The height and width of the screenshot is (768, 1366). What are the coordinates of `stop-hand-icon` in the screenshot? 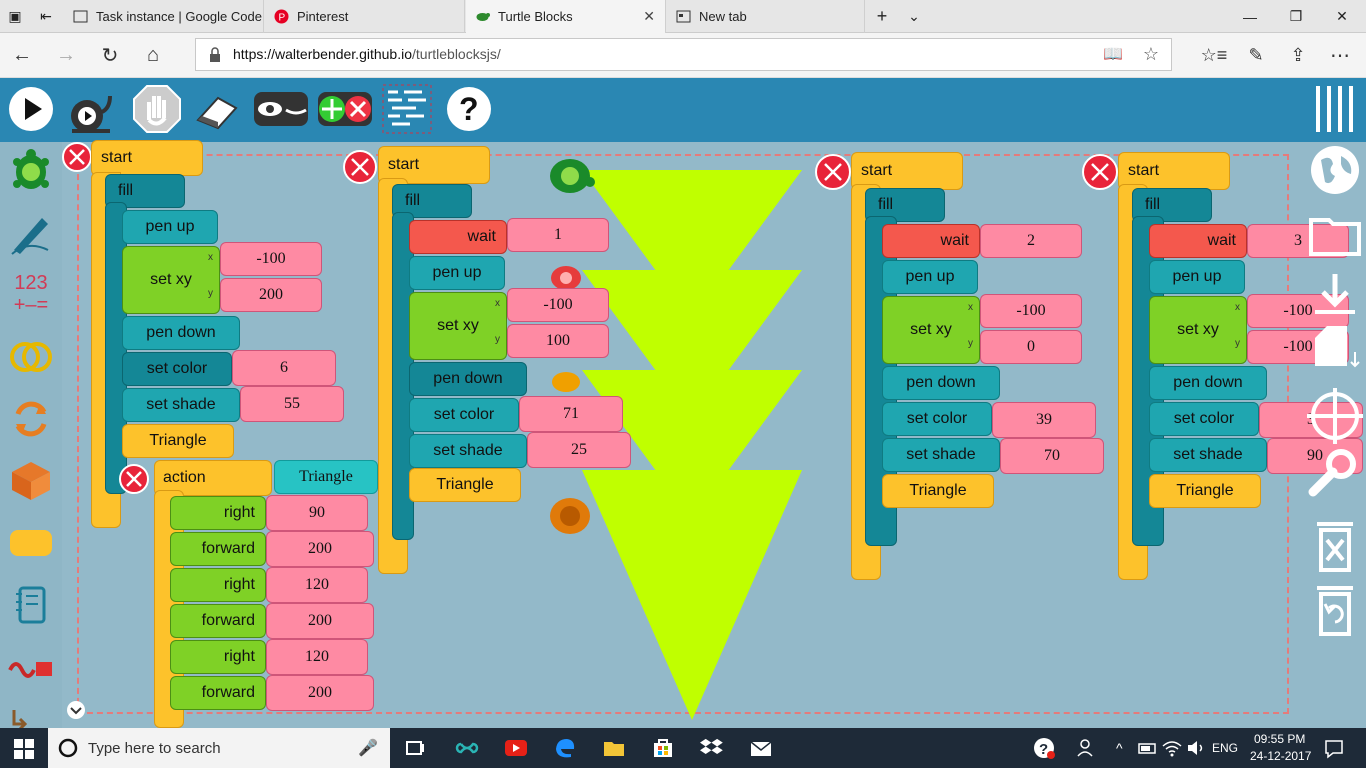 It's located at (157, 109).